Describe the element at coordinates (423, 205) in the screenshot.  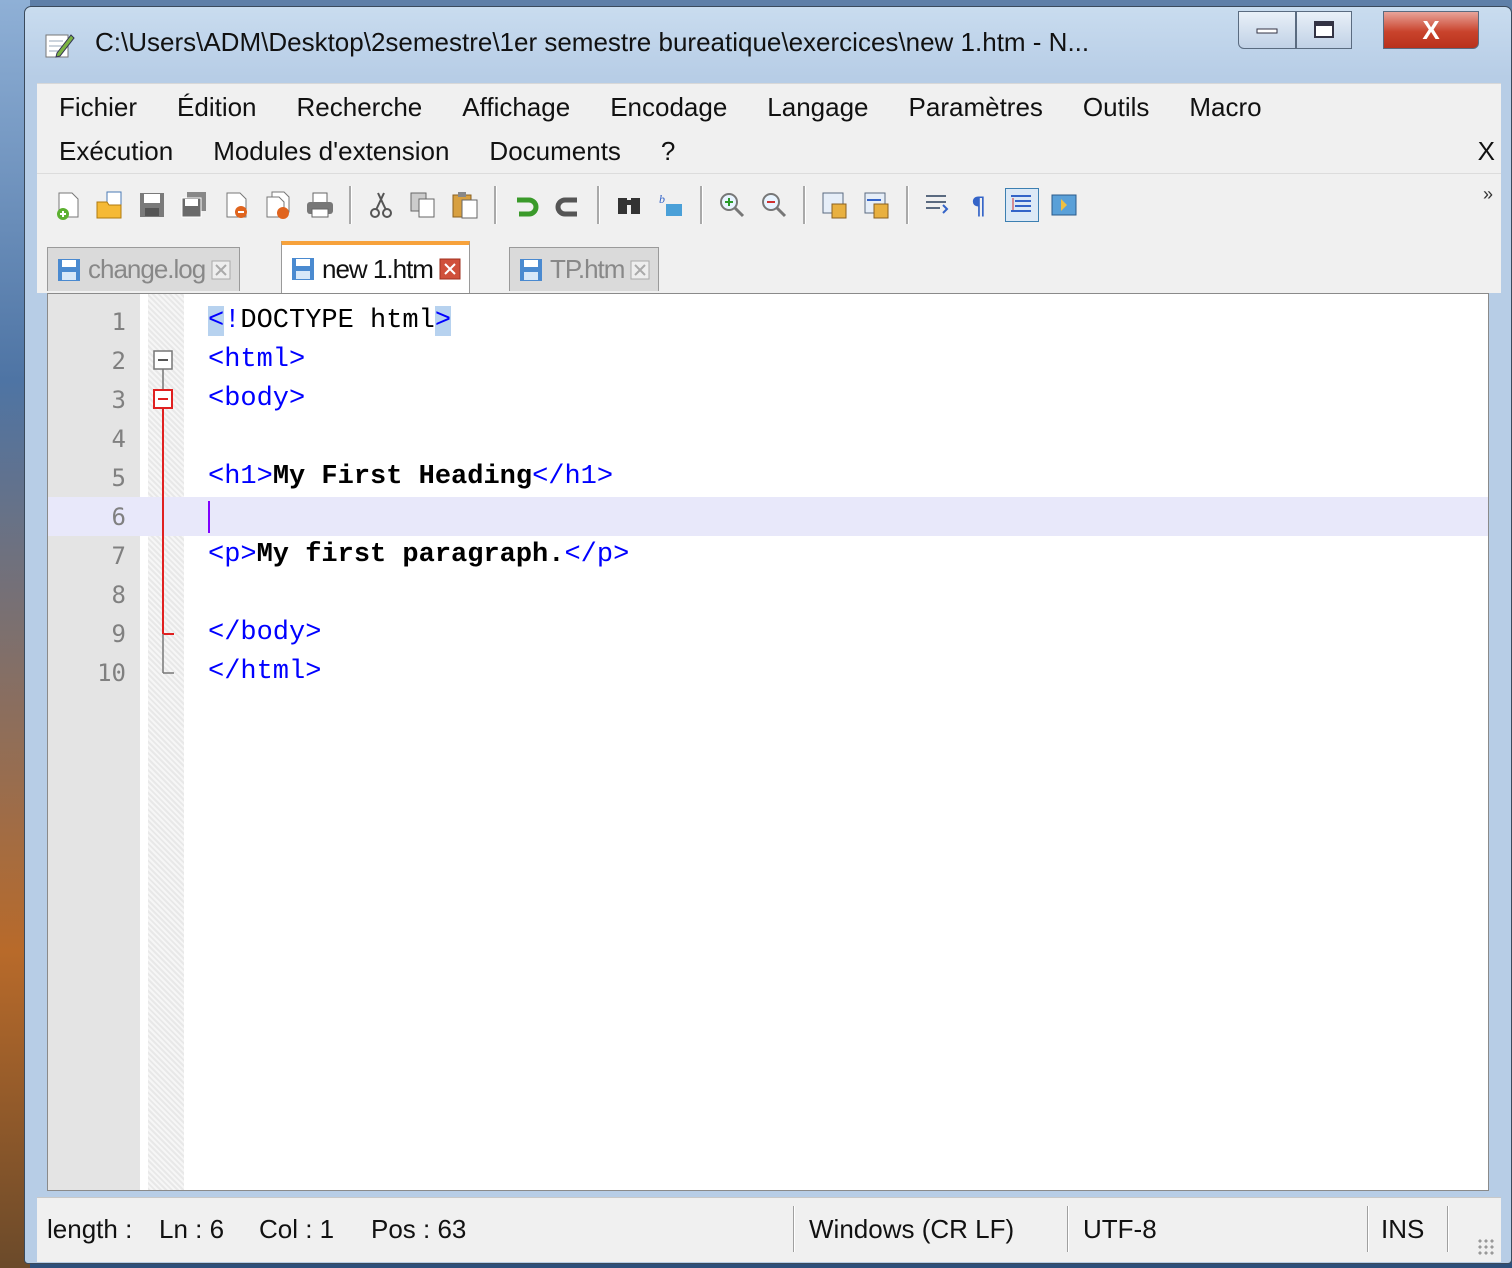
I see `copy-button` at that location.